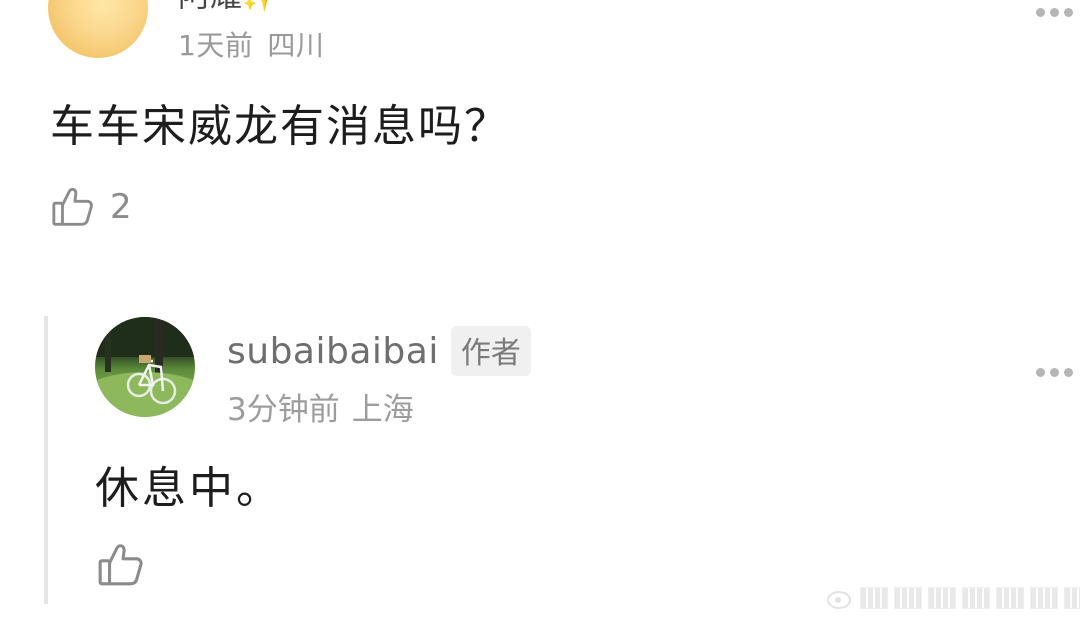 This screenshot has width=1080, height=620. Describe the element at coordinates (98, 29) in the screenshot. I see `commenter-avatar` at that location.